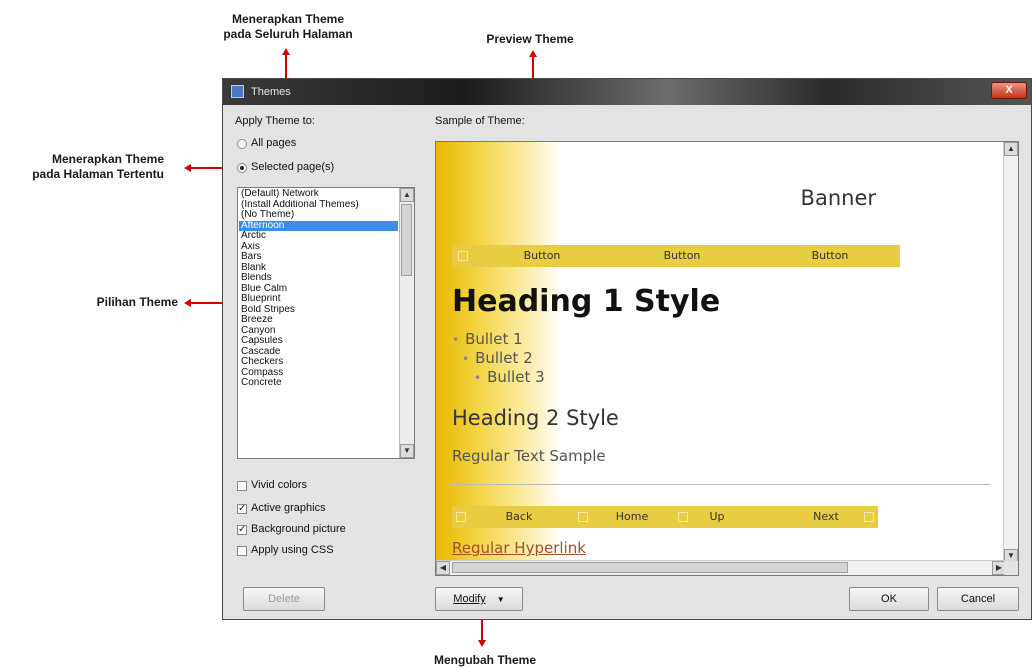 The height and width of the screenshot is (668, 1032). I want to click on preview-bullet-1: • Bullet 1, so click(487, 339).